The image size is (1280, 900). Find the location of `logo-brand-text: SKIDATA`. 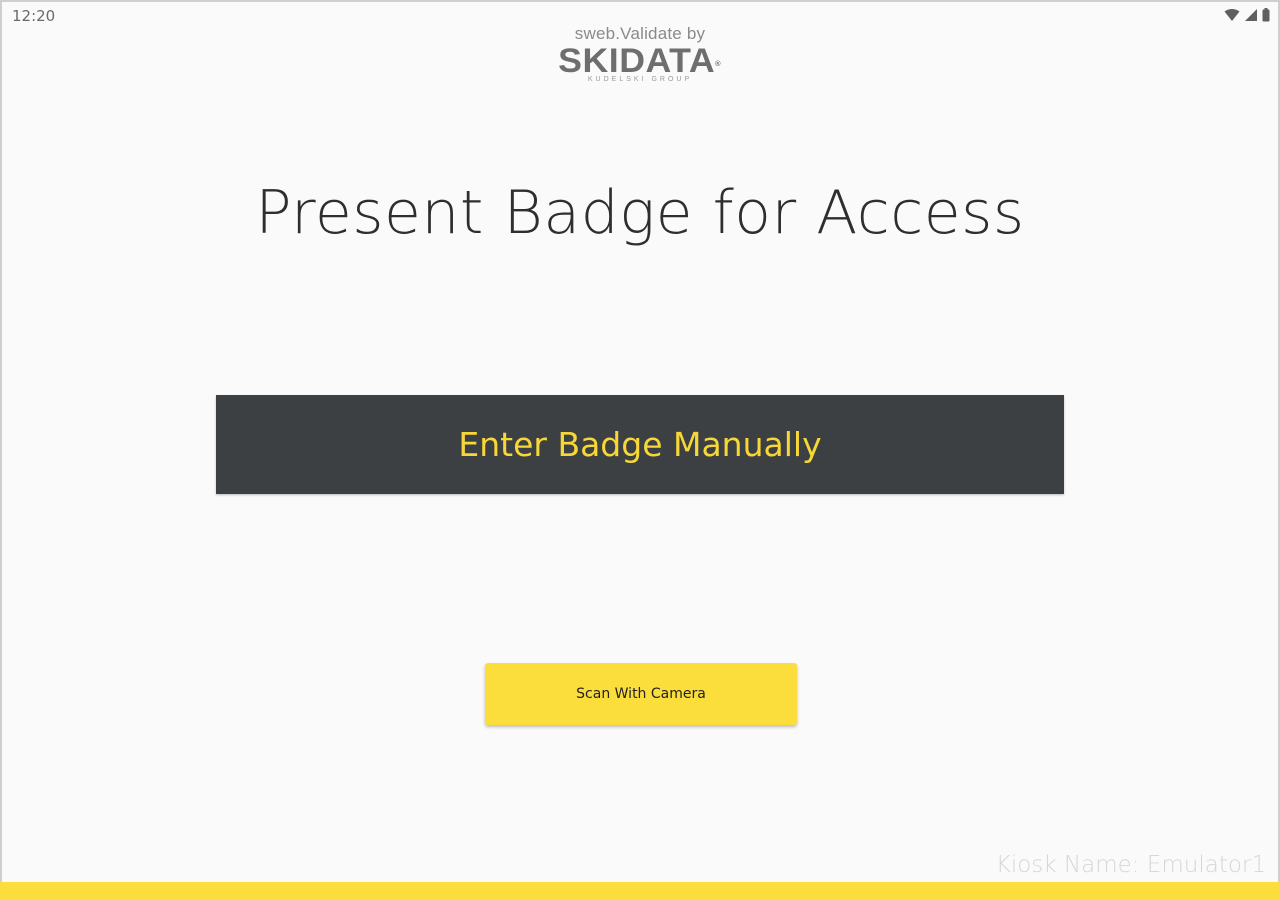

logo-brand-text: SKIDATA is located at coordinates (637, 61).